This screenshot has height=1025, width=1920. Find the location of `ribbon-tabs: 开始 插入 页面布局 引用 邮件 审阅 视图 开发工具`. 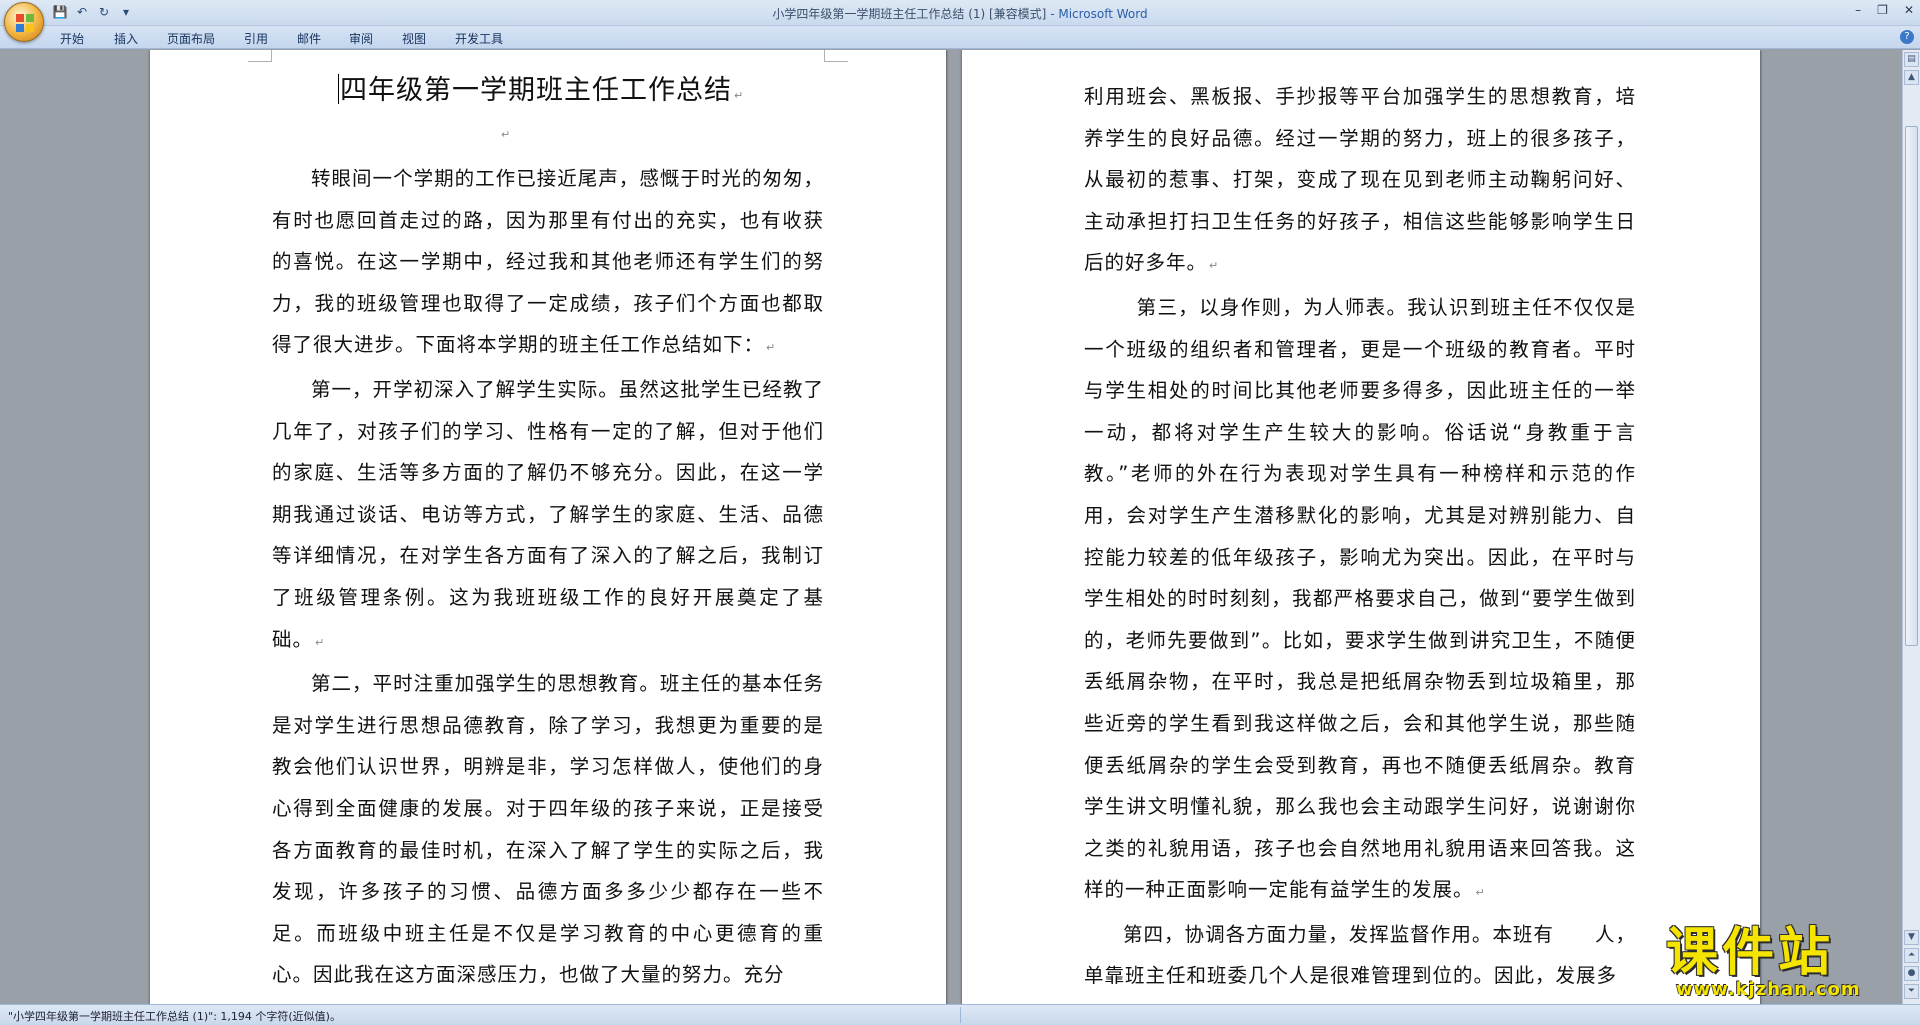

ribbon-tabs: 开始 插入 页面布局 引用 邮件 审阅 视图 开发工具 is located at coordinates (960, 37).